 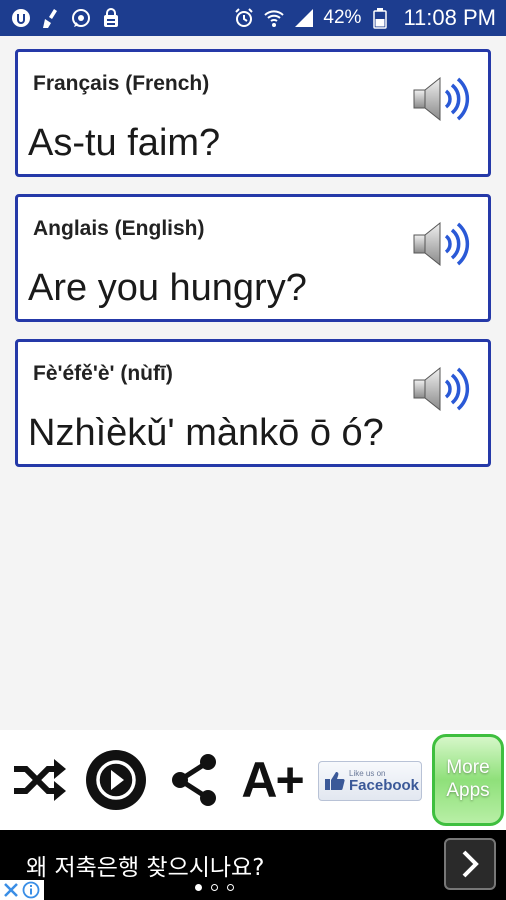 I want to click on ad-text: 왜 저축은행 찾으시나요?, so click(x=145, y=868).